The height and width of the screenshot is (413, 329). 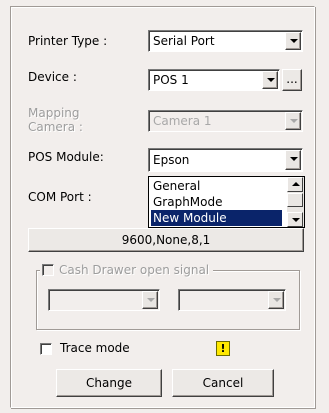 I want to click on mapping-camera-value: Camera 1, so click(x=182, y=121).